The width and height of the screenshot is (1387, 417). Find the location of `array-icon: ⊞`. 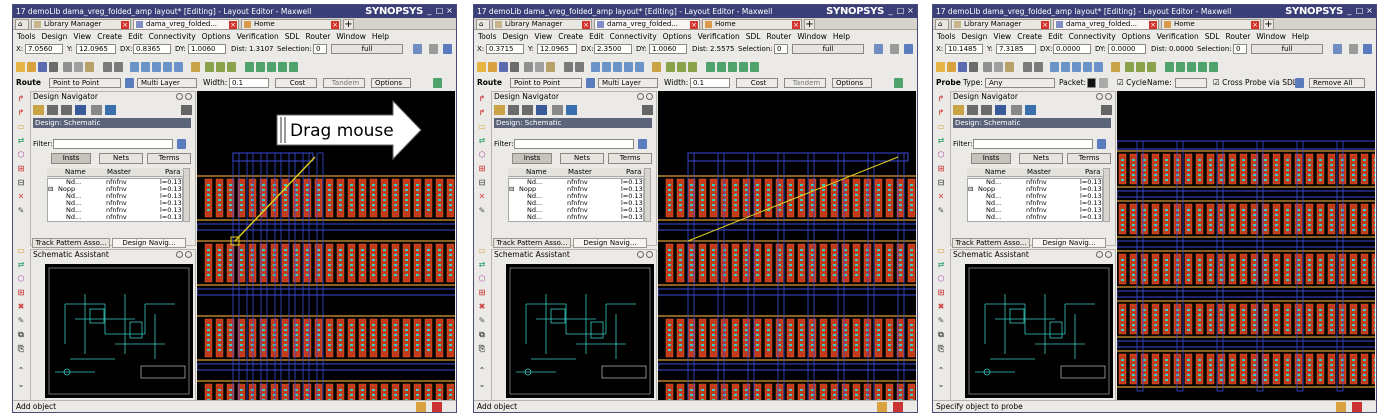

array-icon: ⊞ is located at coordinates (21, 293).